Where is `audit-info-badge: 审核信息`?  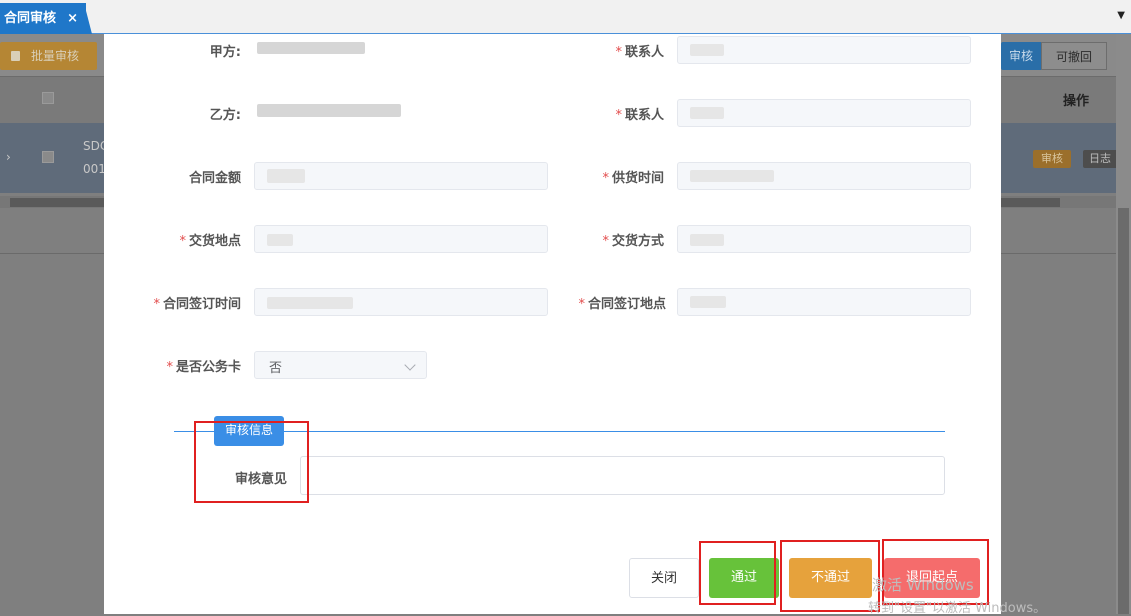 audit-info-badge: 审核信息 is located at coordinates (249, 431).